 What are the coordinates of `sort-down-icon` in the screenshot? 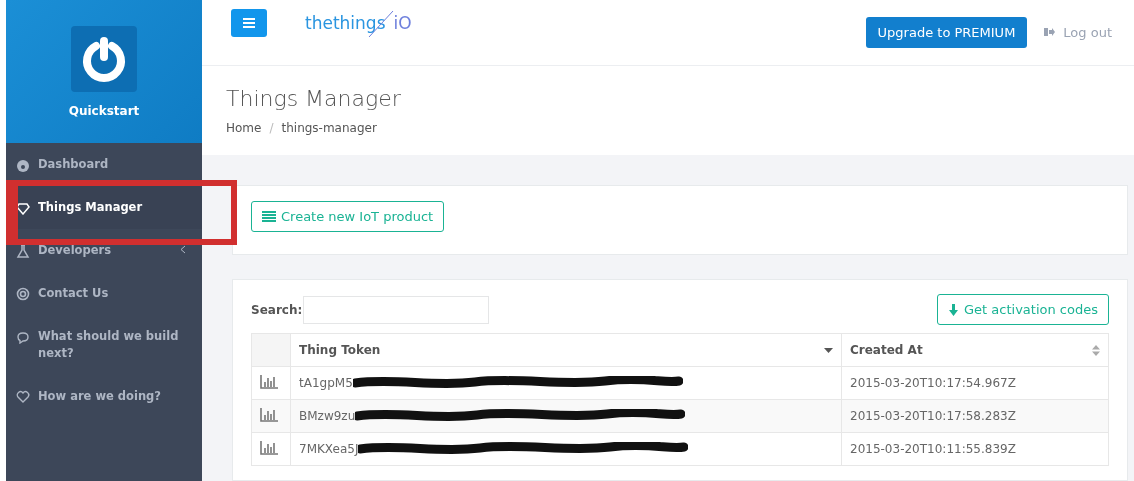 It's located at (828, 350).